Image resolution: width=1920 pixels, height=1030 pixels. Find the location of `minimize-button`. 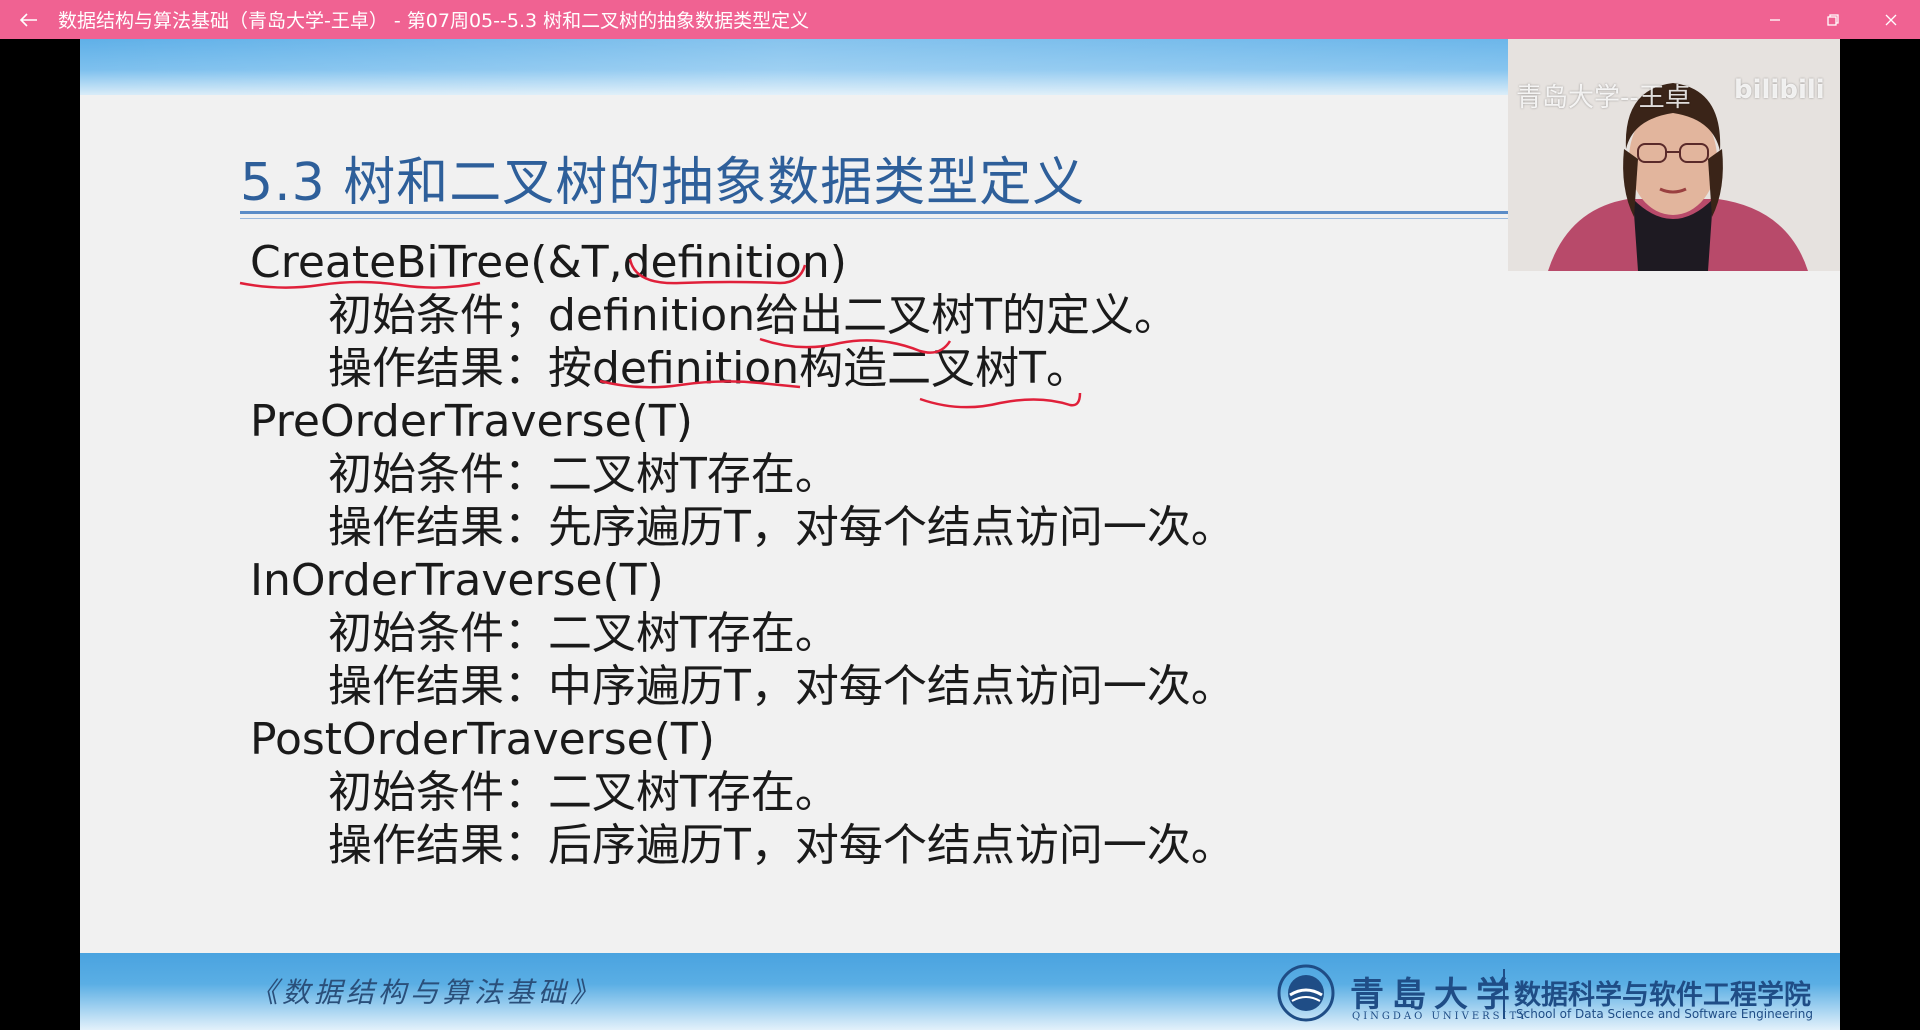

minimize-button is located at coordinates (1775, 19).